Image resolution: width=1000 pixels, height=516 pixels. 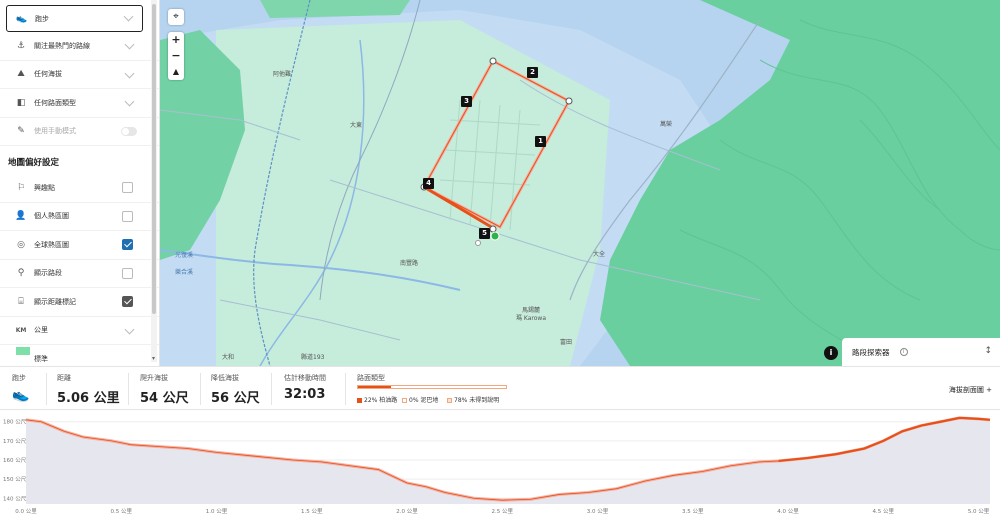 What do you see at coordinates (79, 245) in the screenshot?
I see `pref-global-heatmap: ◎ 全球熱區圖` at bounding box center [79, 245].